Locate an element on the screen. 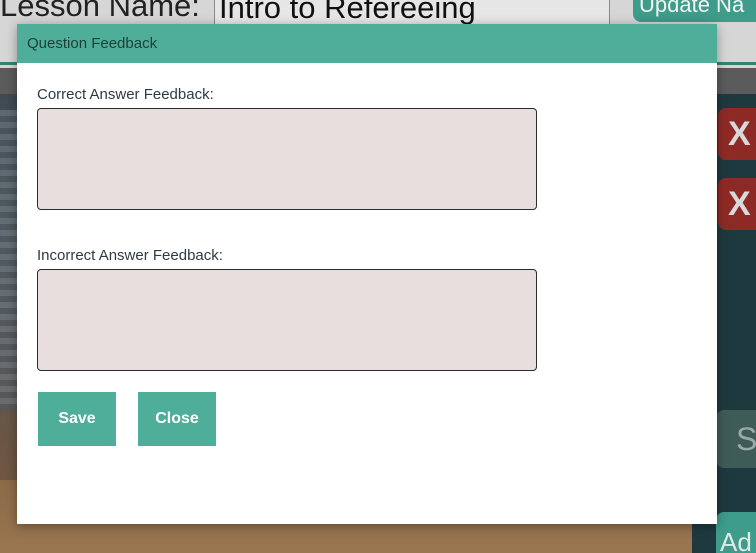 This screenshot has width=756, height=553. update-name-button: Update Na is located at coordinates (694, 11).